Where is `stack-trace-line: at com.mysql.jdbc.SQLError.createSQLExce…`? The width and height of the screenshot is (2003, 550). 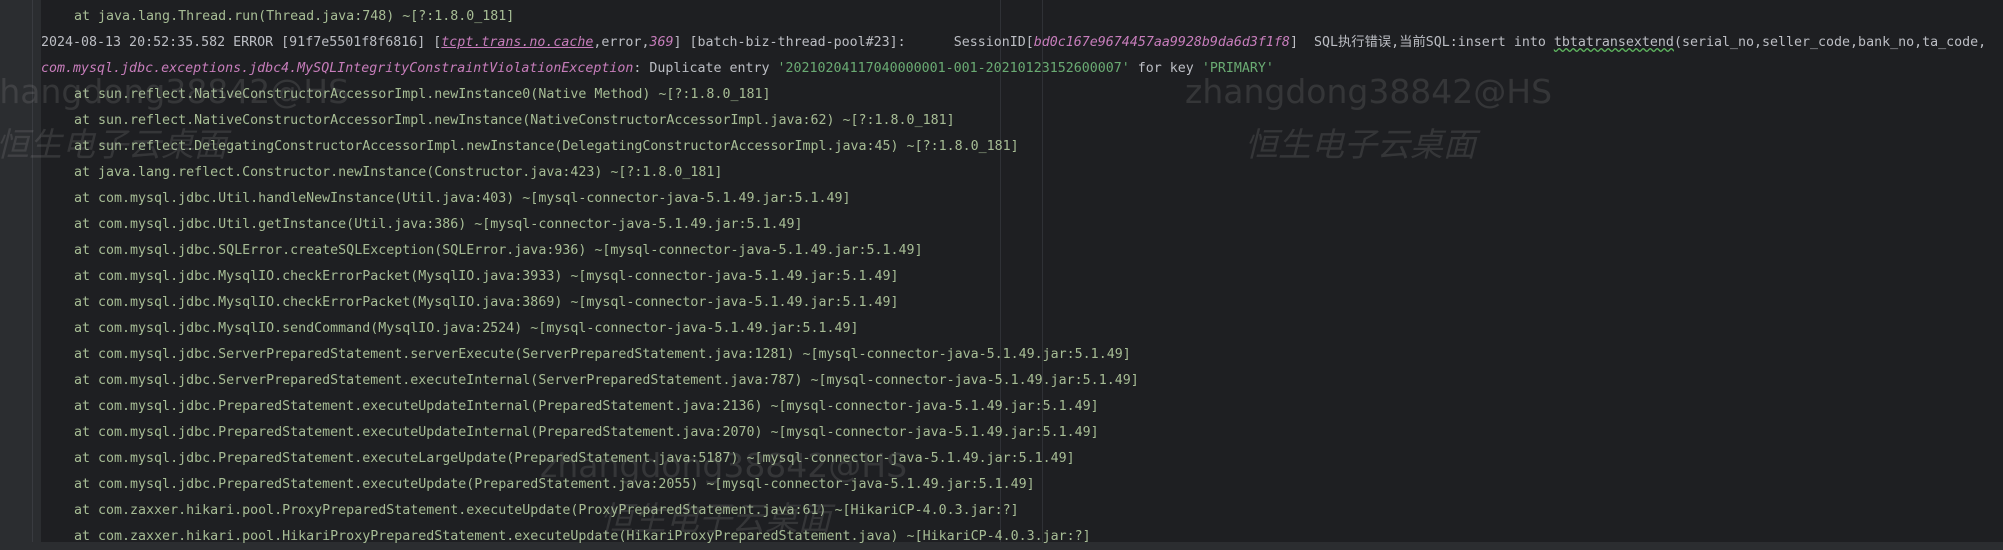
stack-trace-line: at com.mysql.jdbc.SQLError.createSQLExce… is located at coordinates (498, 250).